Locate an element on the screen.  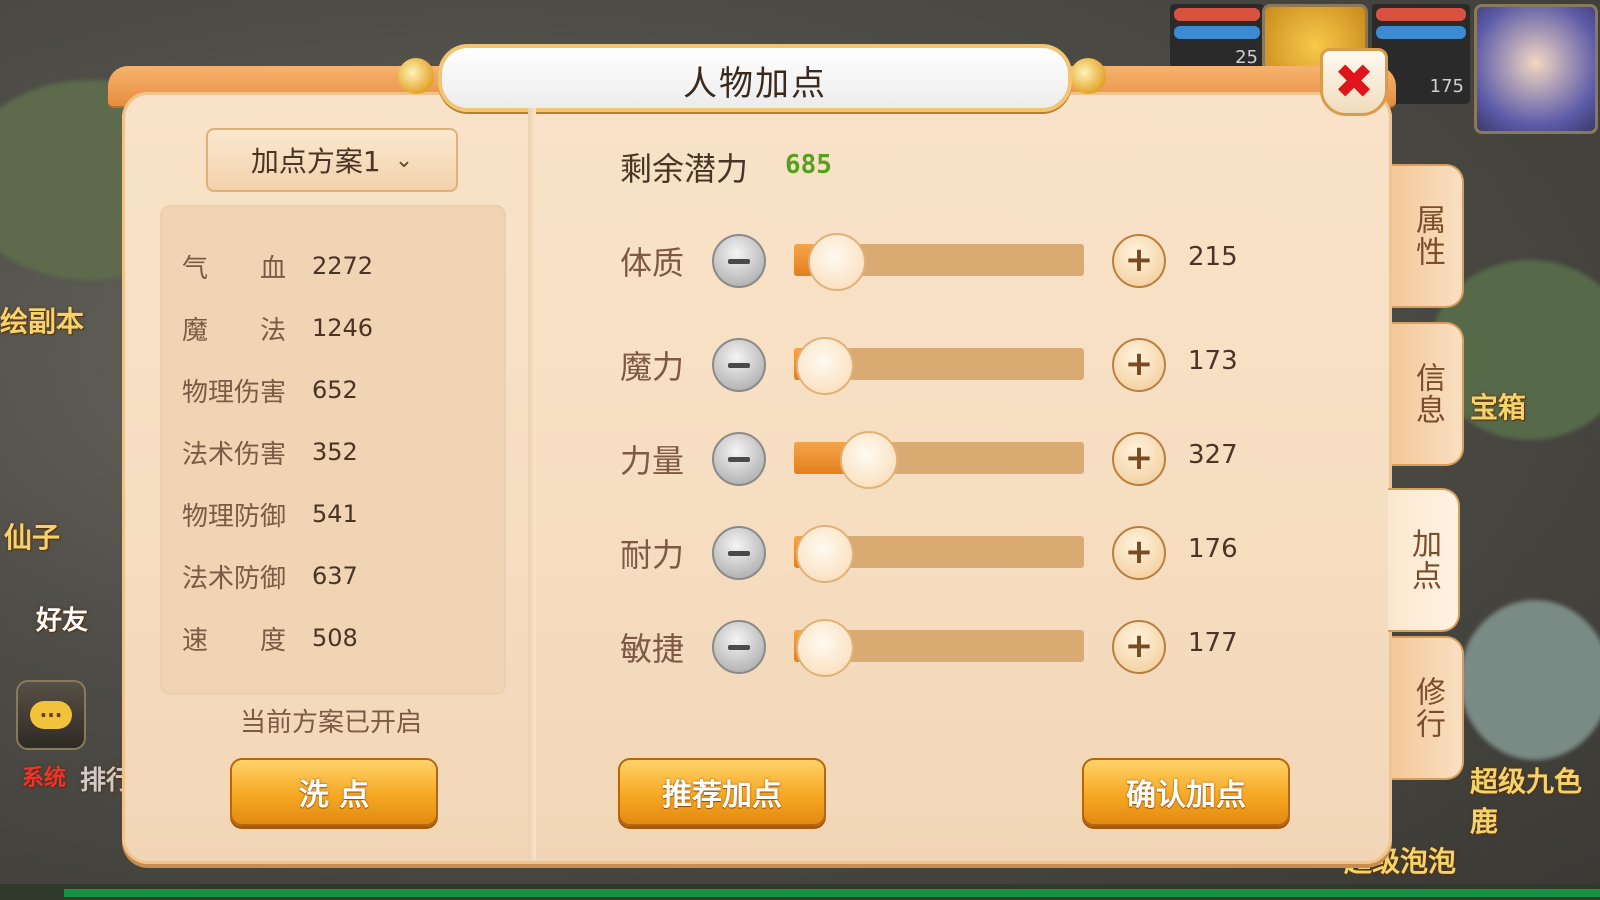
stat-row: 法术防御 637 is located at coordinates (270, 576).